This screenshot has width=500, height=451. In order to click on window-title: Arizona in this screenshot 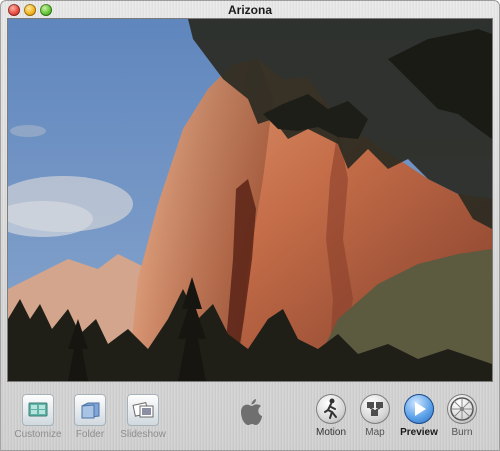, I will do `click(249, 10)`.